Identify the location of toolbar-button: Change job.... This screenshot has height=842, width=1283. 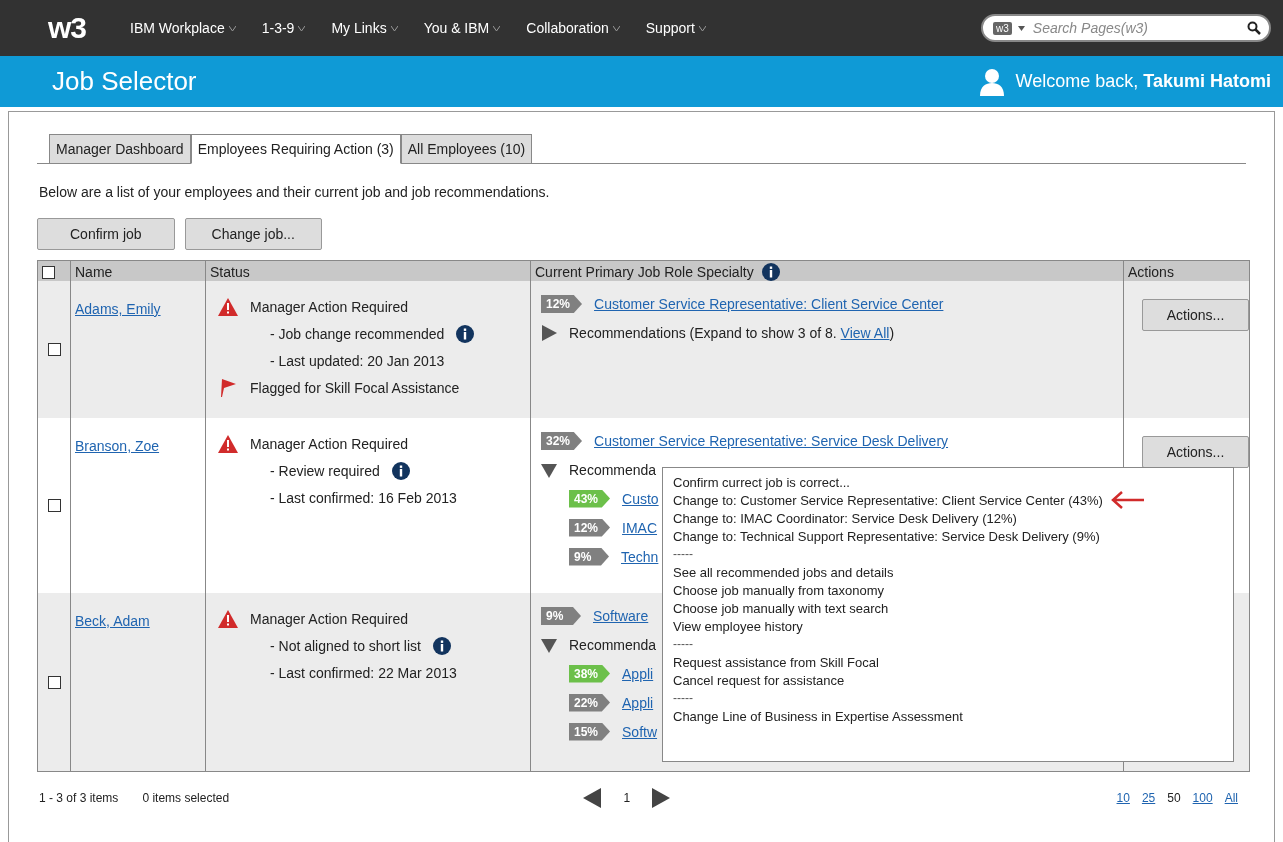
(253, 234).